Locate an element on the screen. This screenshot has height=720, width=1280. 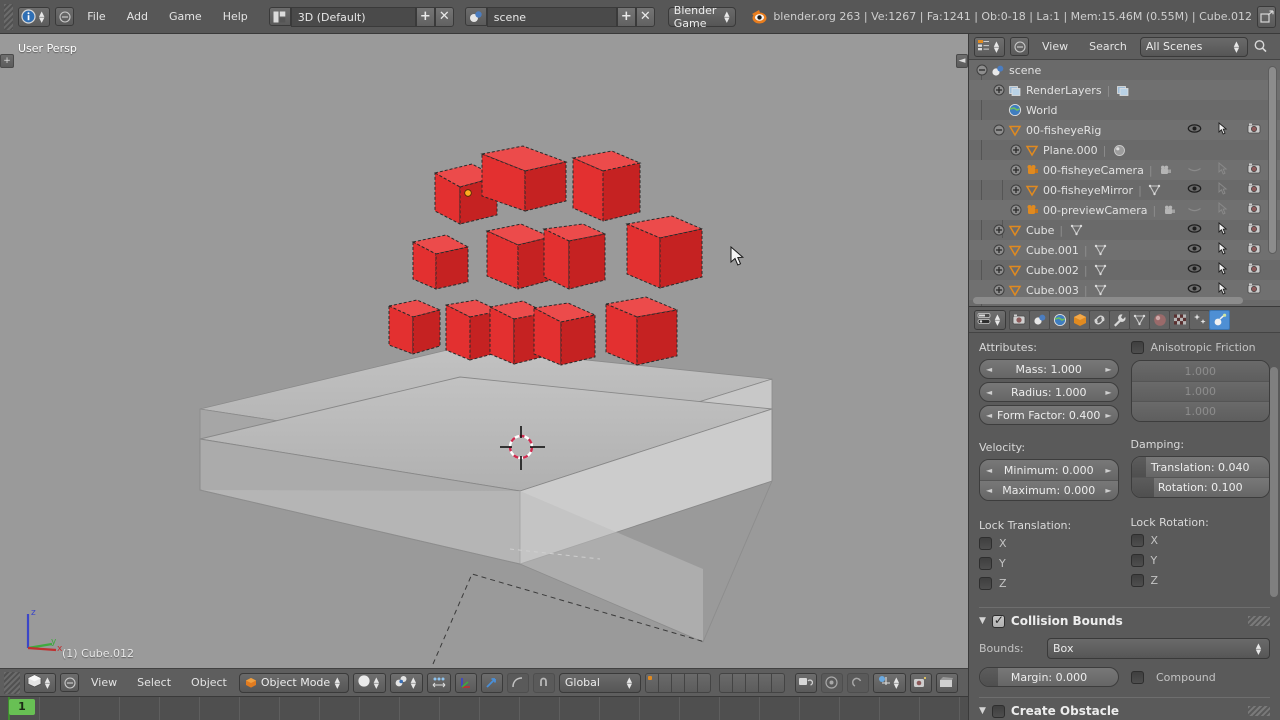
collapse-menu-icon is located at coordinates (65, 16).